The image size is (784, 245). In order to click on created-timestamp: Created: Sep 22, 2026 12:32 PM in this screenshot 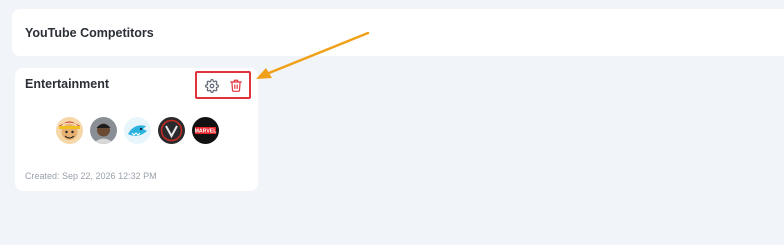, I will do `click(91, 176)`.